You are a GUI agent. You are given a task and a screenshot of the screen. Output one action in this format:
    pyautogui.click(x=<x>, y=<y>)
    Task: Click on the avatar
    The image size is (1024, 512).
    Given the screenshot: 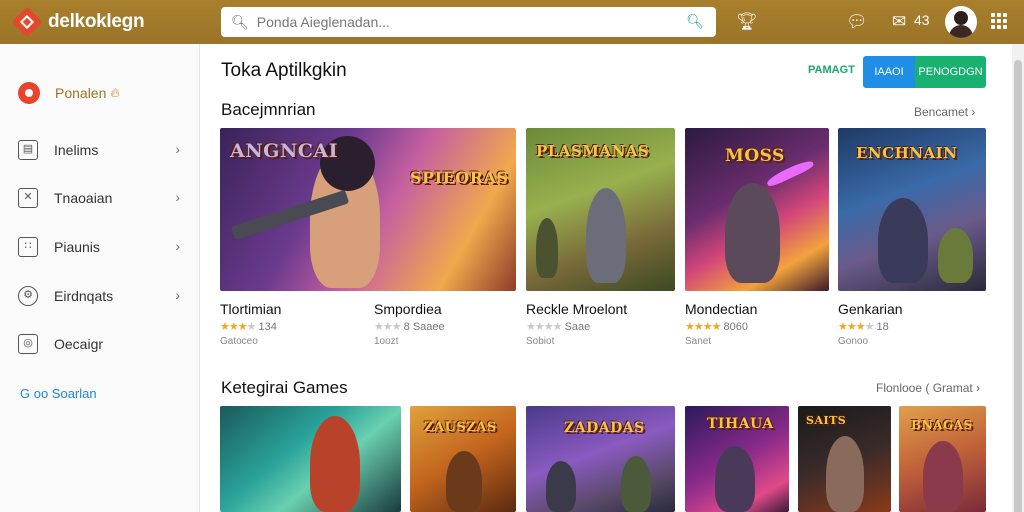 What is the action you would take?
    pyautogui.click(x=961, y=22)
    